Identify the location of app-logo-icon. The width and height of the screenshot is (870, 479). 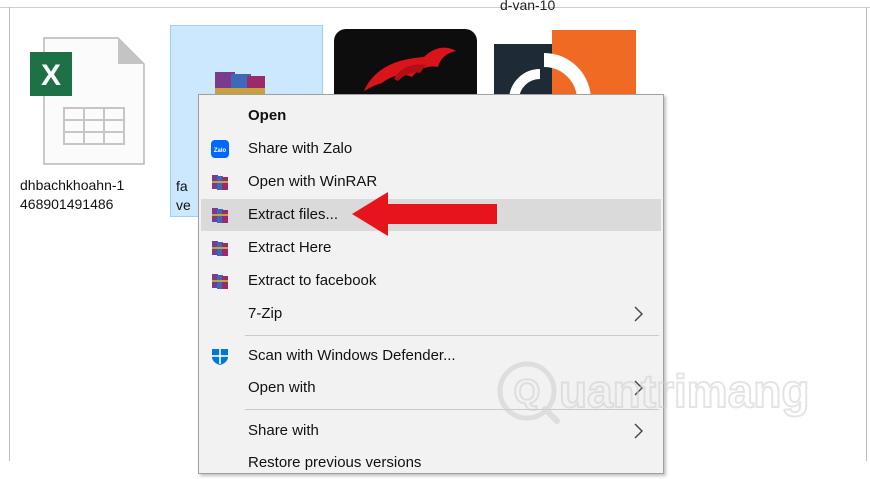
(565, 65).